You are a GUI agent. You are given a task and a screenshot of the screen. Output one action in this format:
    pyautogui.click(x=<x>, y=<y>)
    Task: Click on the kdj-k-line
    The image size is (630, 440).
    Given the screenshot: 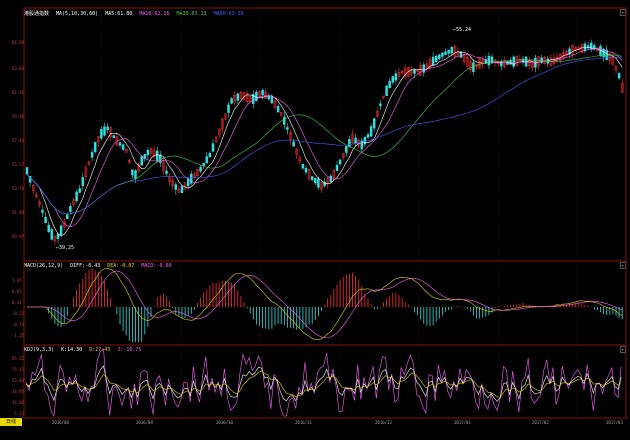 What is the action you would take?
    pyautogui.click(x=323, y=383)
    